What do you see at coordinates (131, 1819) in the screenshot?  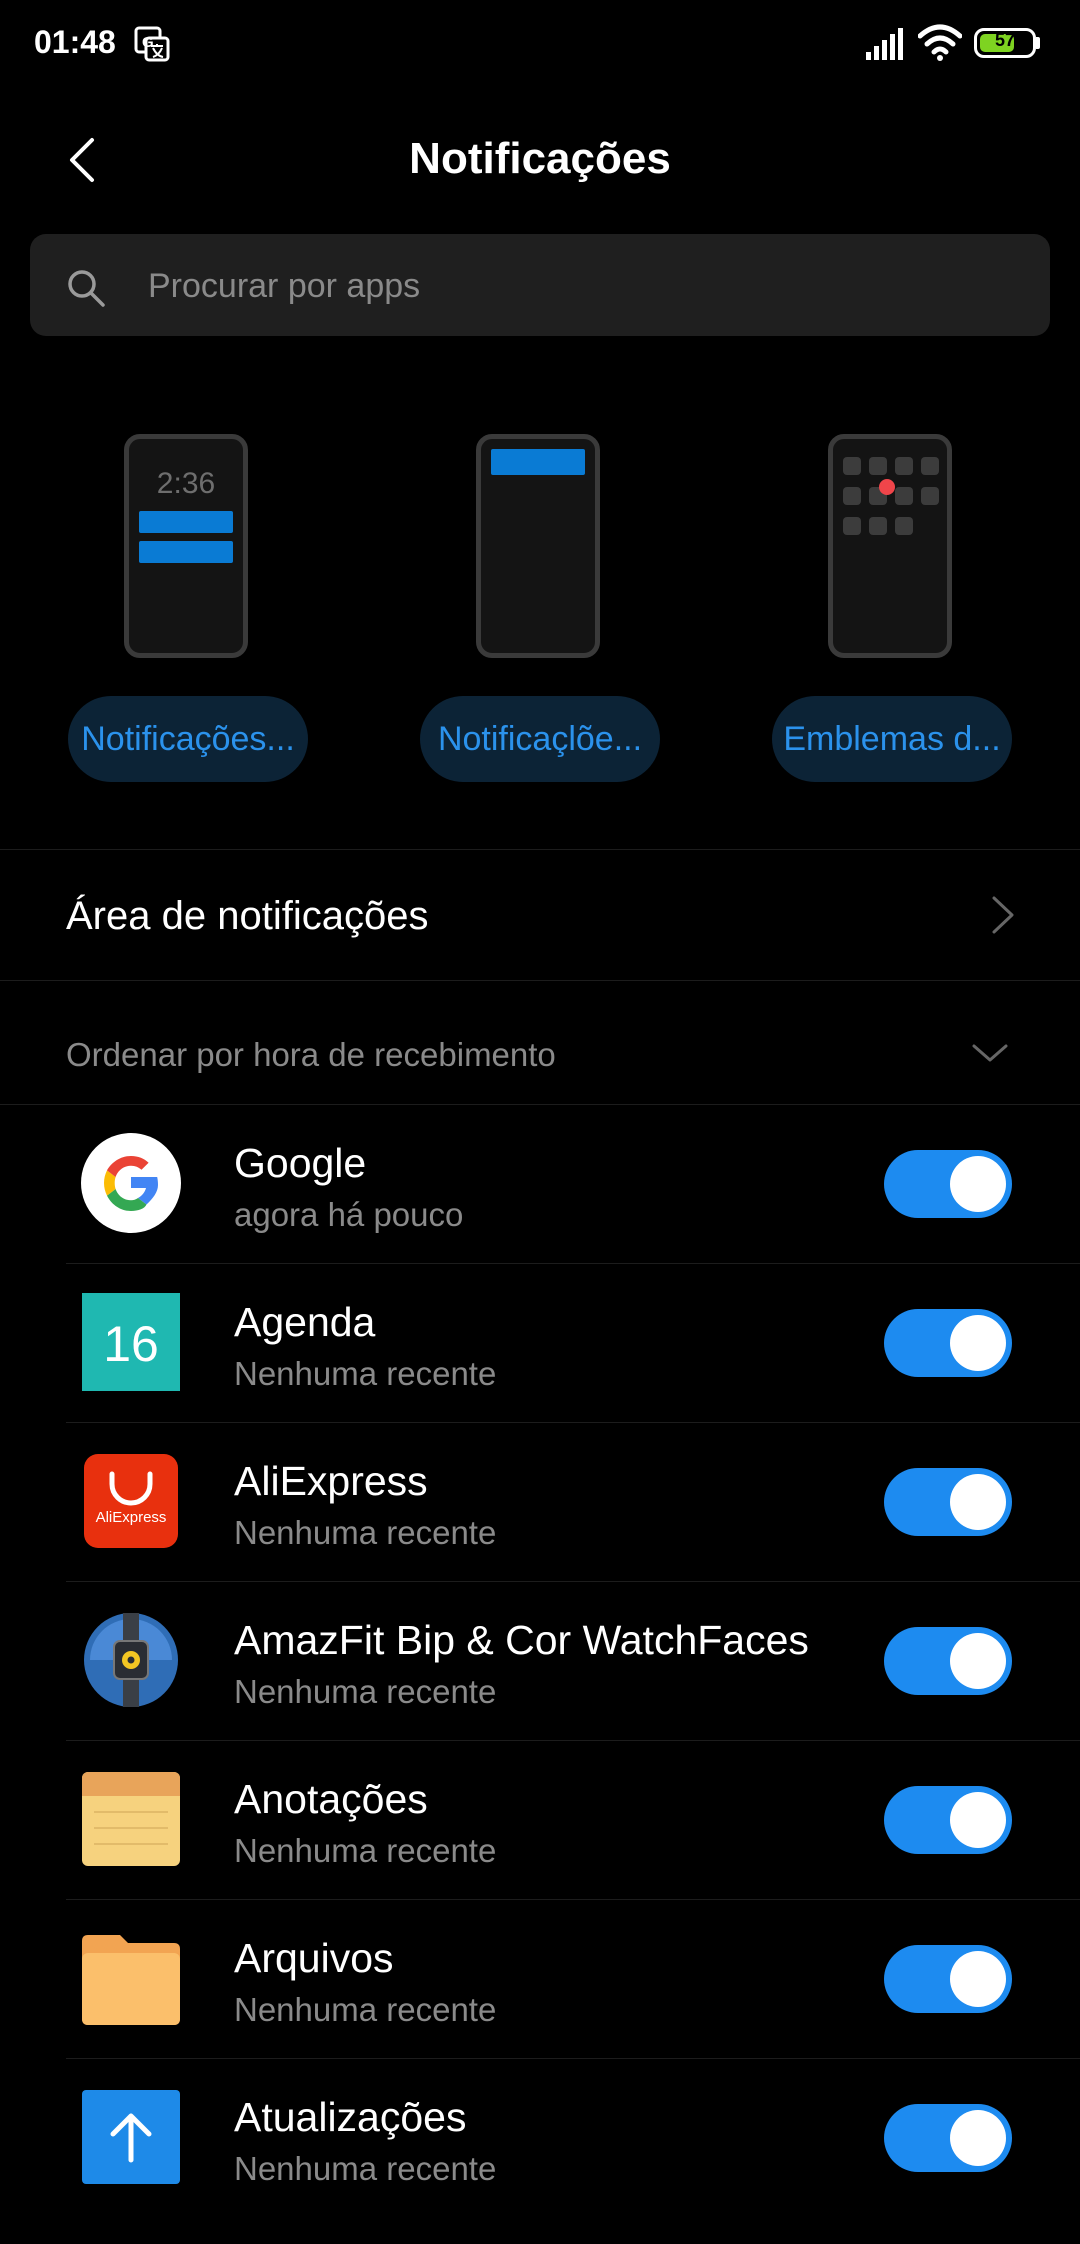 I see `notes-icon` at bounding box center [131, 1819].